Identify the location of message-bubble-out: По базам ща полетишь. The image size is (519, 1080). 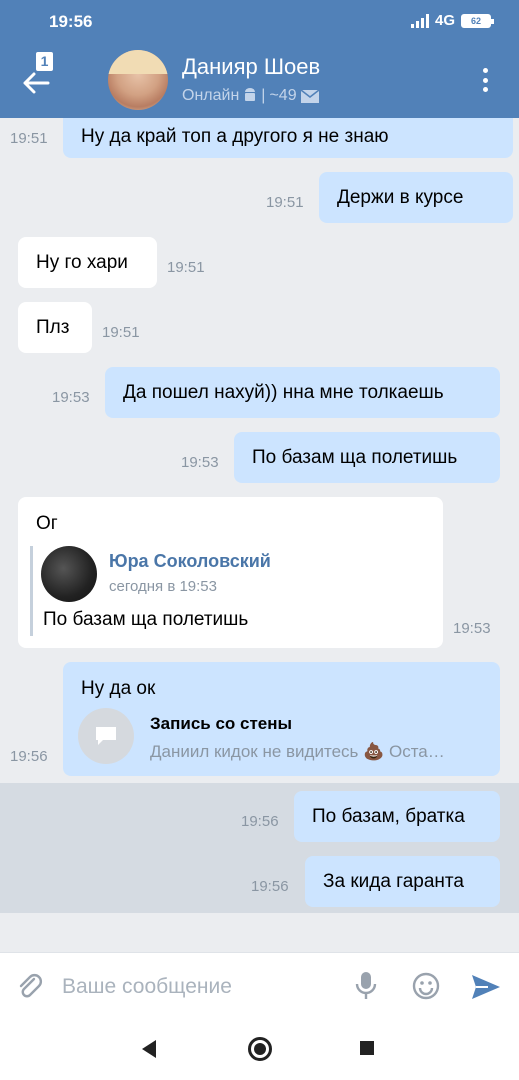
(367, 457).